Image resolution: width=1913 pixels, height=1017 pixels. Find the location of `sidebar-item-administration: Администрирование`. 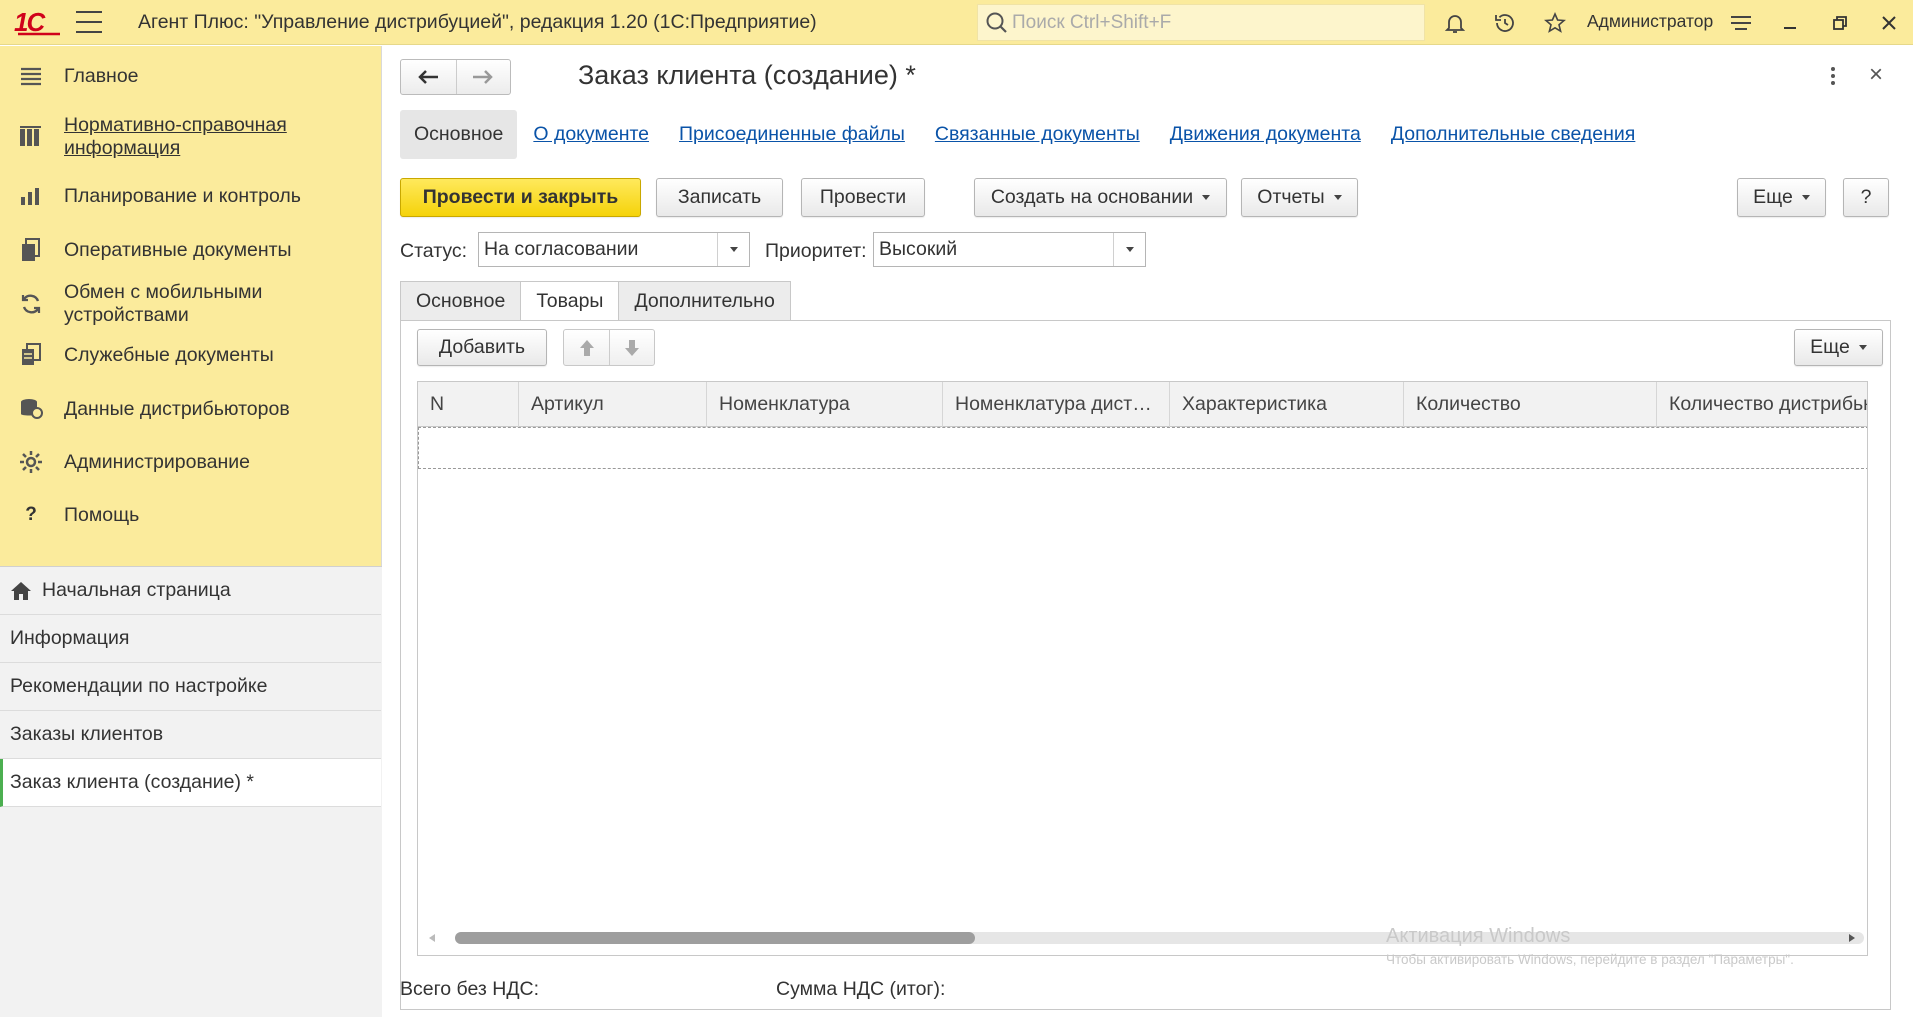

sidebar-item-administration: Администрирование is located at coordinates (191, 462).